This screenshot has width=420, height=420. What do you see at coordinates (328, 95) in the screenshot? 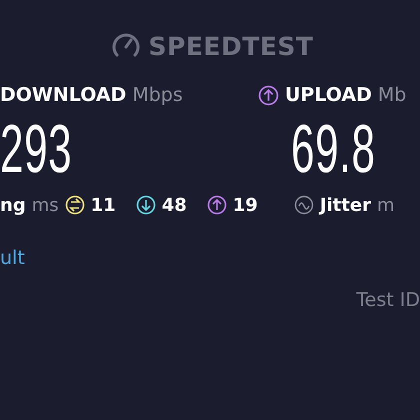
I see `result-label: UPLOAD` at bounding box center [328, 95].